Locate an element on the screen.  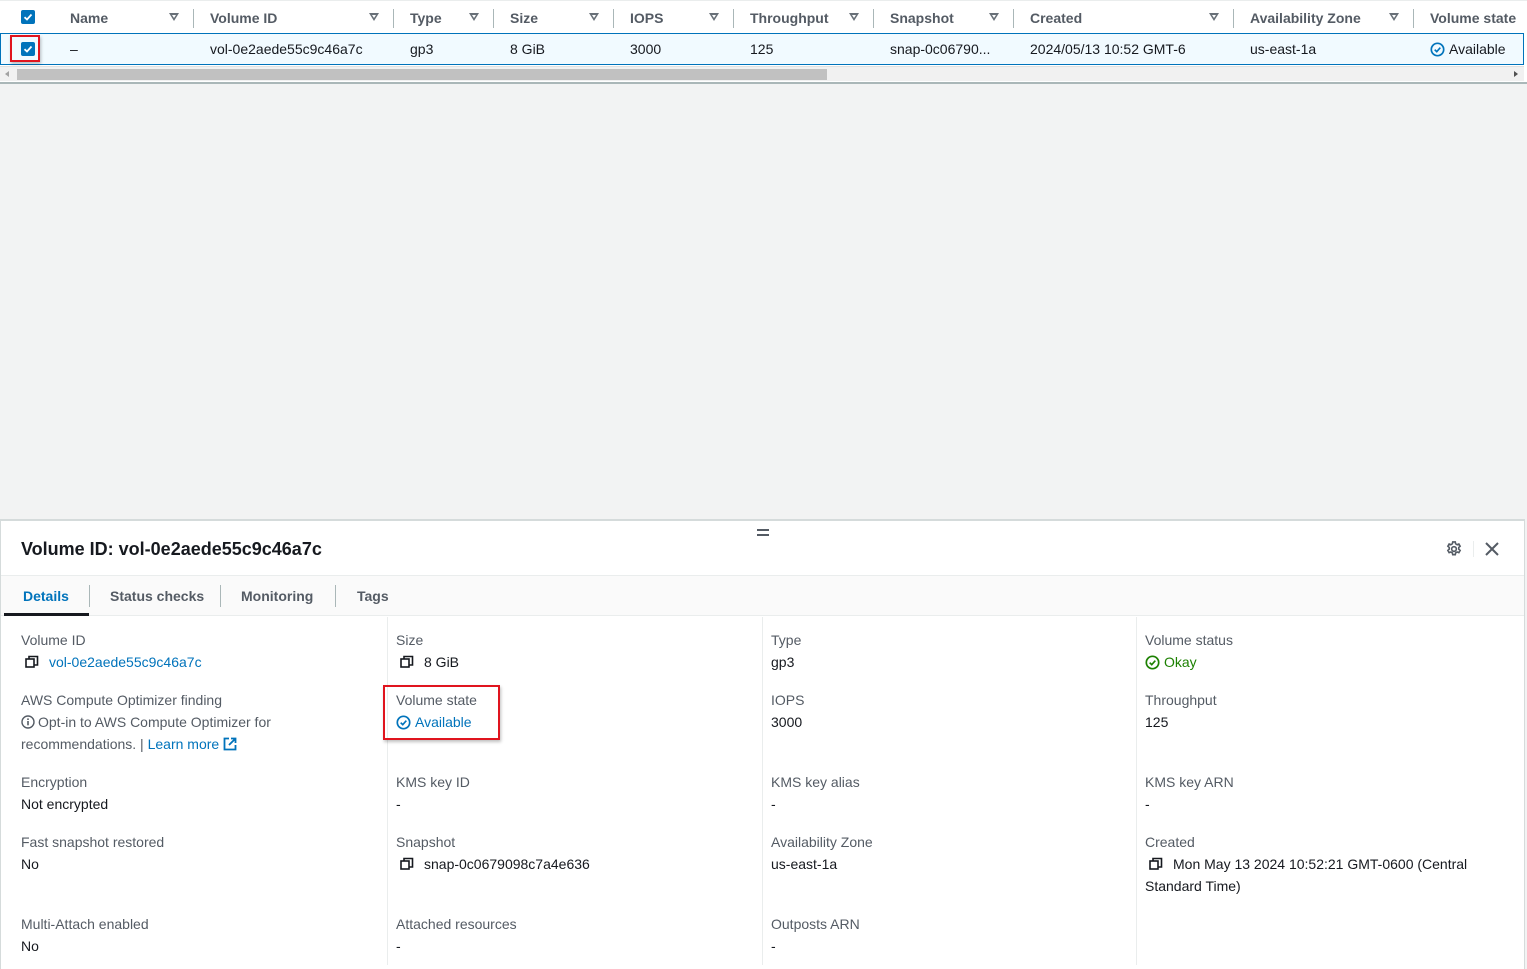
field-volume-status: Volume status Okay is located at coordinates (1189, 651).